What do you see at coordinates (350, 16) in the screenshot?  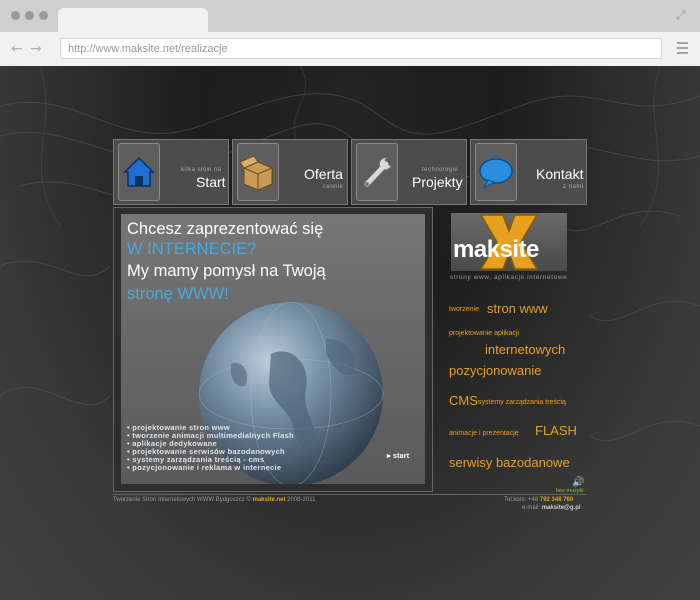 I see `tab-bar: ⤢` at bounding box center [350, 16].